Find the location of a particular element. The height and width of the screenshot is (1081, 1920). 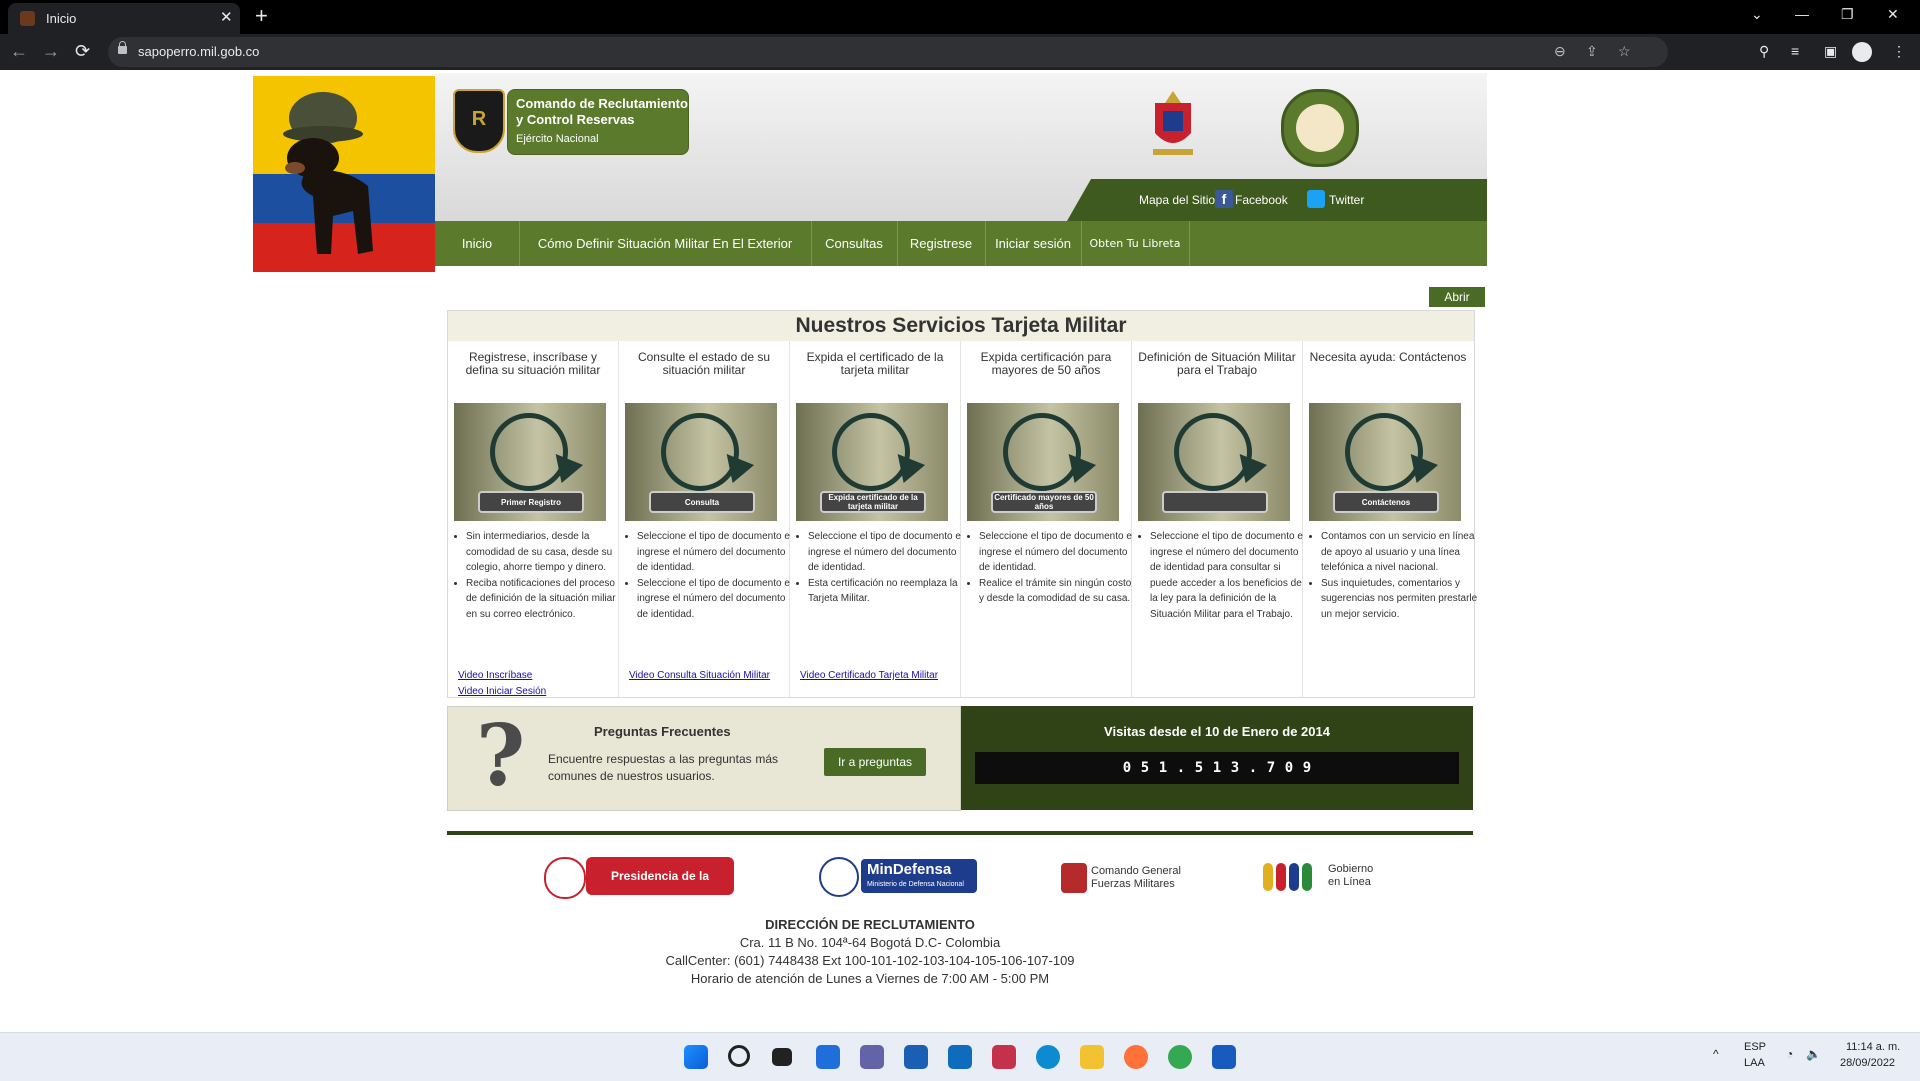

widgets-icon is located at coordinates (828, 1057).